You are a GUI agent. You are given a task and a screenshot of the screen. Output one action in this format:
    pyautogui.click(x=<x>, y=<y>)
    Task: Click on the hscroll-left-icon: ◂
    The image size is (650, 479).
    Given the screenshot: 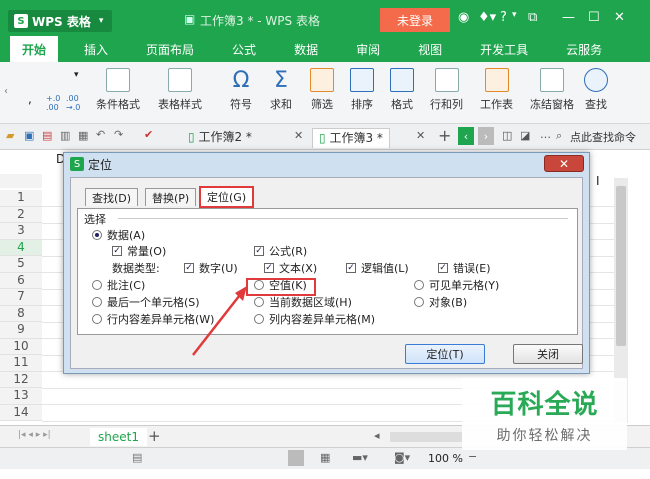 What is the action you would take?
    pyautogui.click(x=377, y=435)
    